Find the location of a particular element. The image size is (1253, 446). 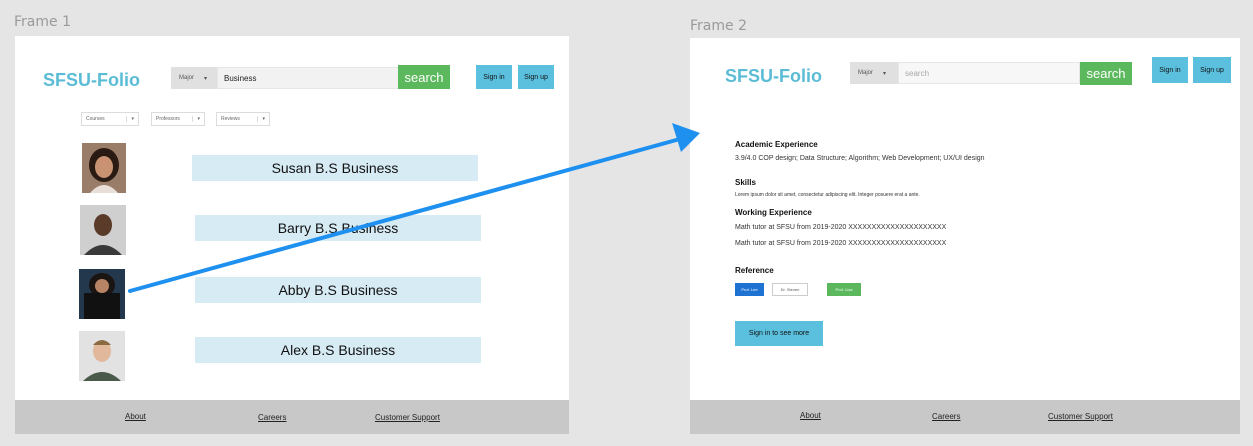

frame-2-label: Frame 2 is located at coordinates (718, 26).